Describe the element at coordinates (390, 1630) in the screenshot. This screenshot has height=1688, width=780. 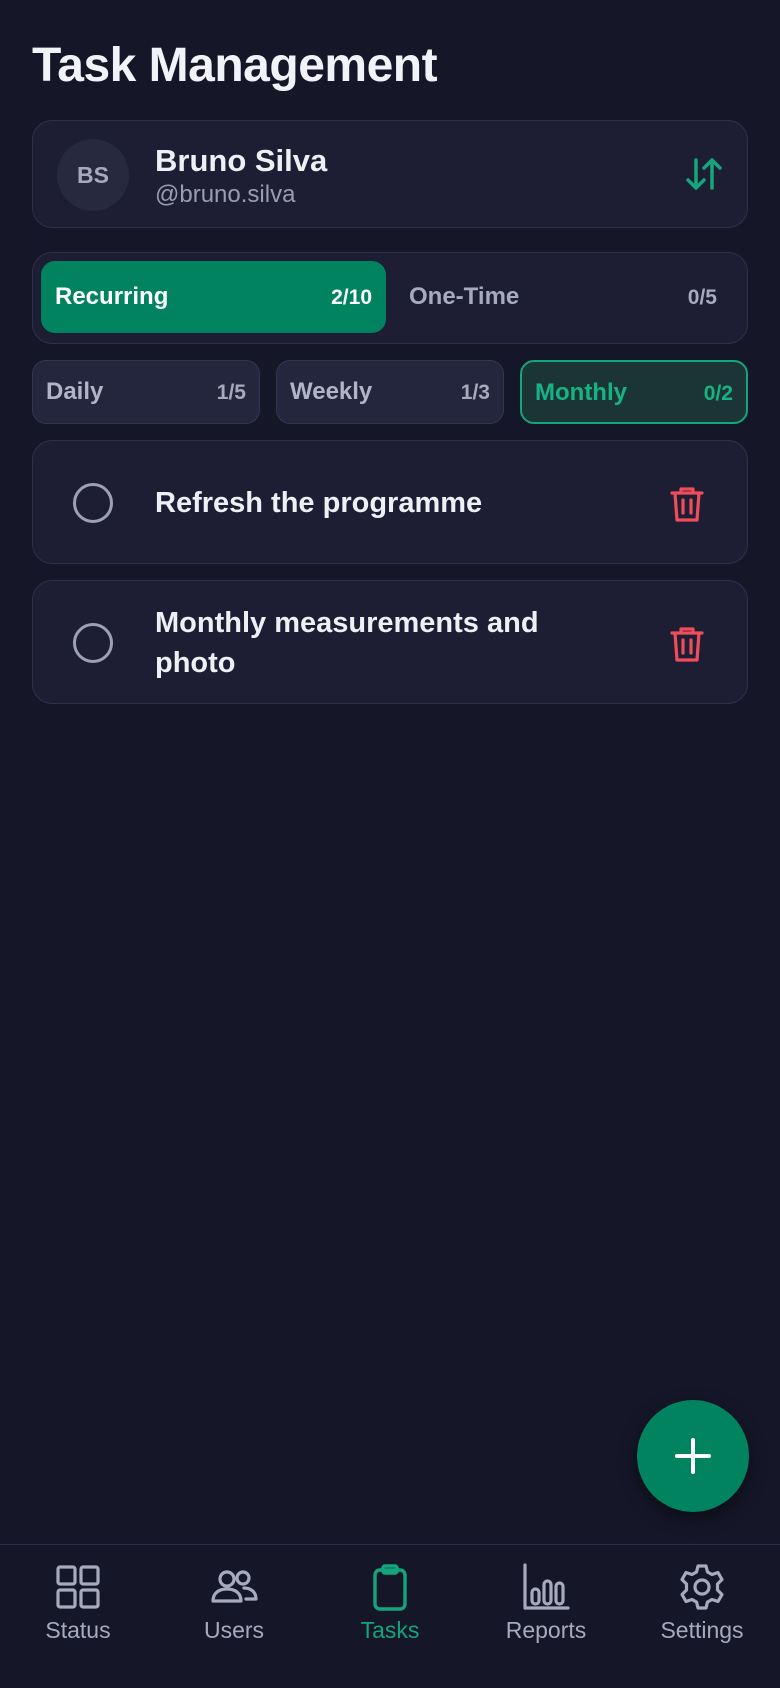
I see `nav-label: Tasks` at that location.